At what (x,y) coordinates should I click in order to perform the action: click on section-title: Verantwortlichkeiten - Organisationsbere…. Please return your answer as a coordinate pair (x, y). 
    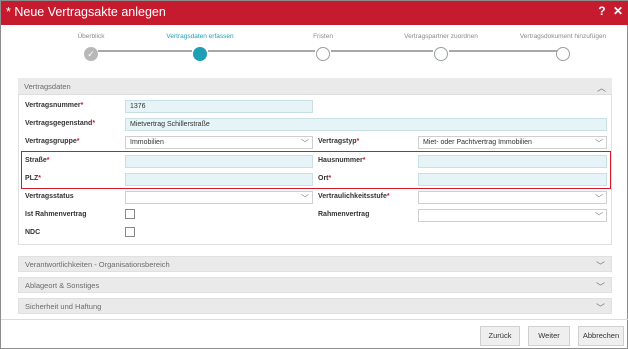
    Looking at the image, I should click on (97, 264).